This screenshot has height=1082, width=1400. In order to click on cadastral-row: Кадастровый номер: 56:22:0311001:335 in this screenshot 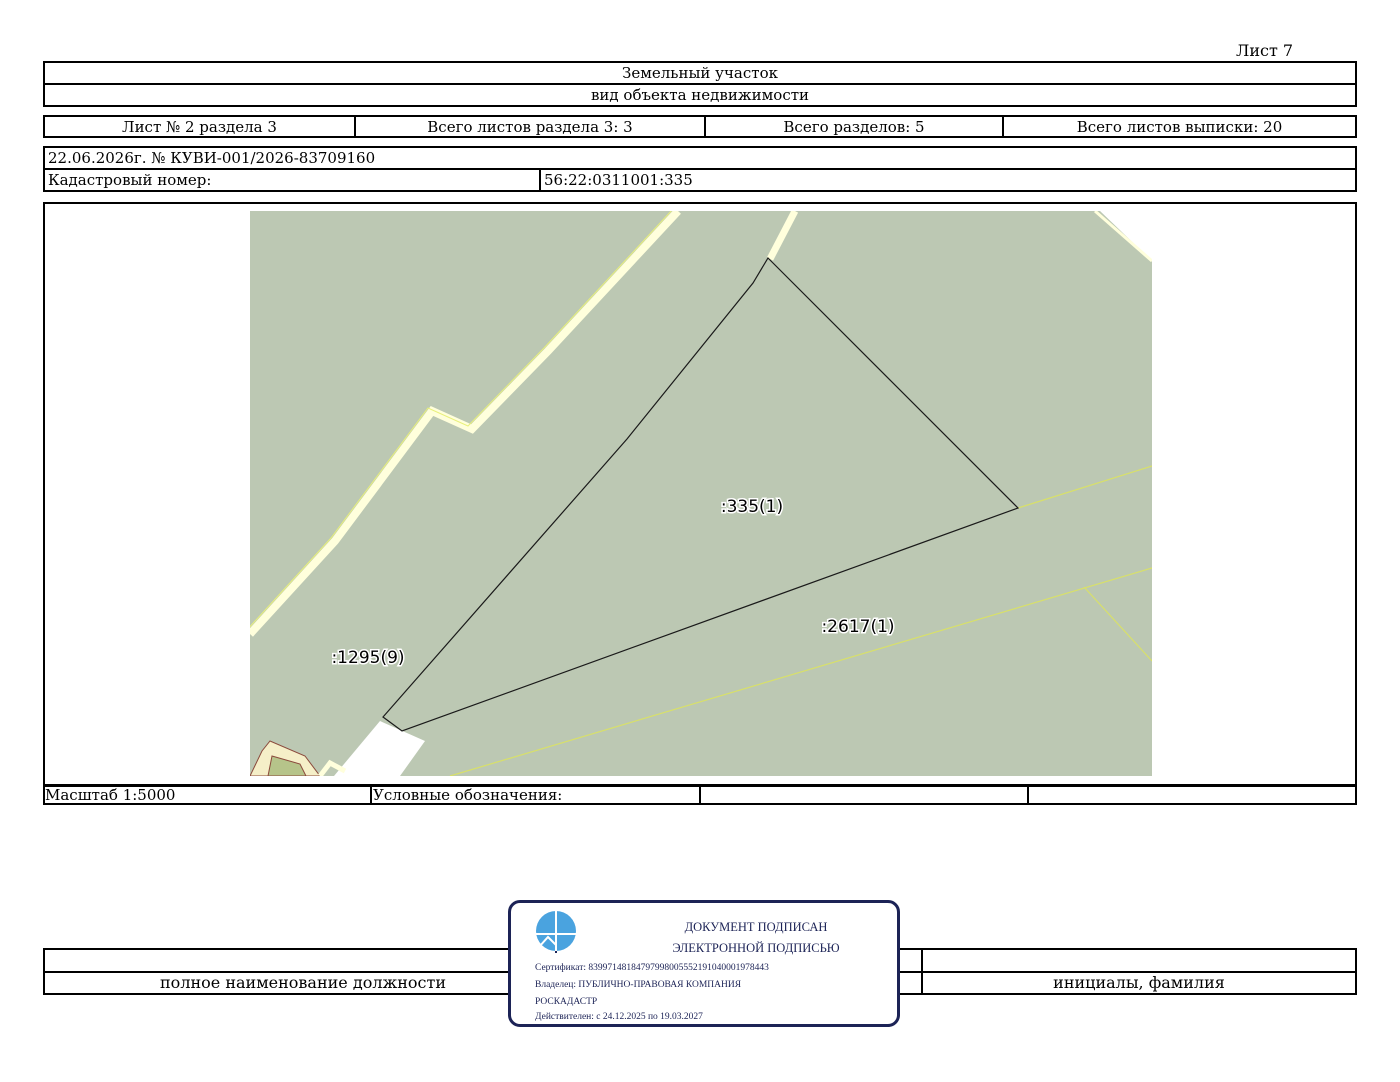, I will do `click(700, 180)`.